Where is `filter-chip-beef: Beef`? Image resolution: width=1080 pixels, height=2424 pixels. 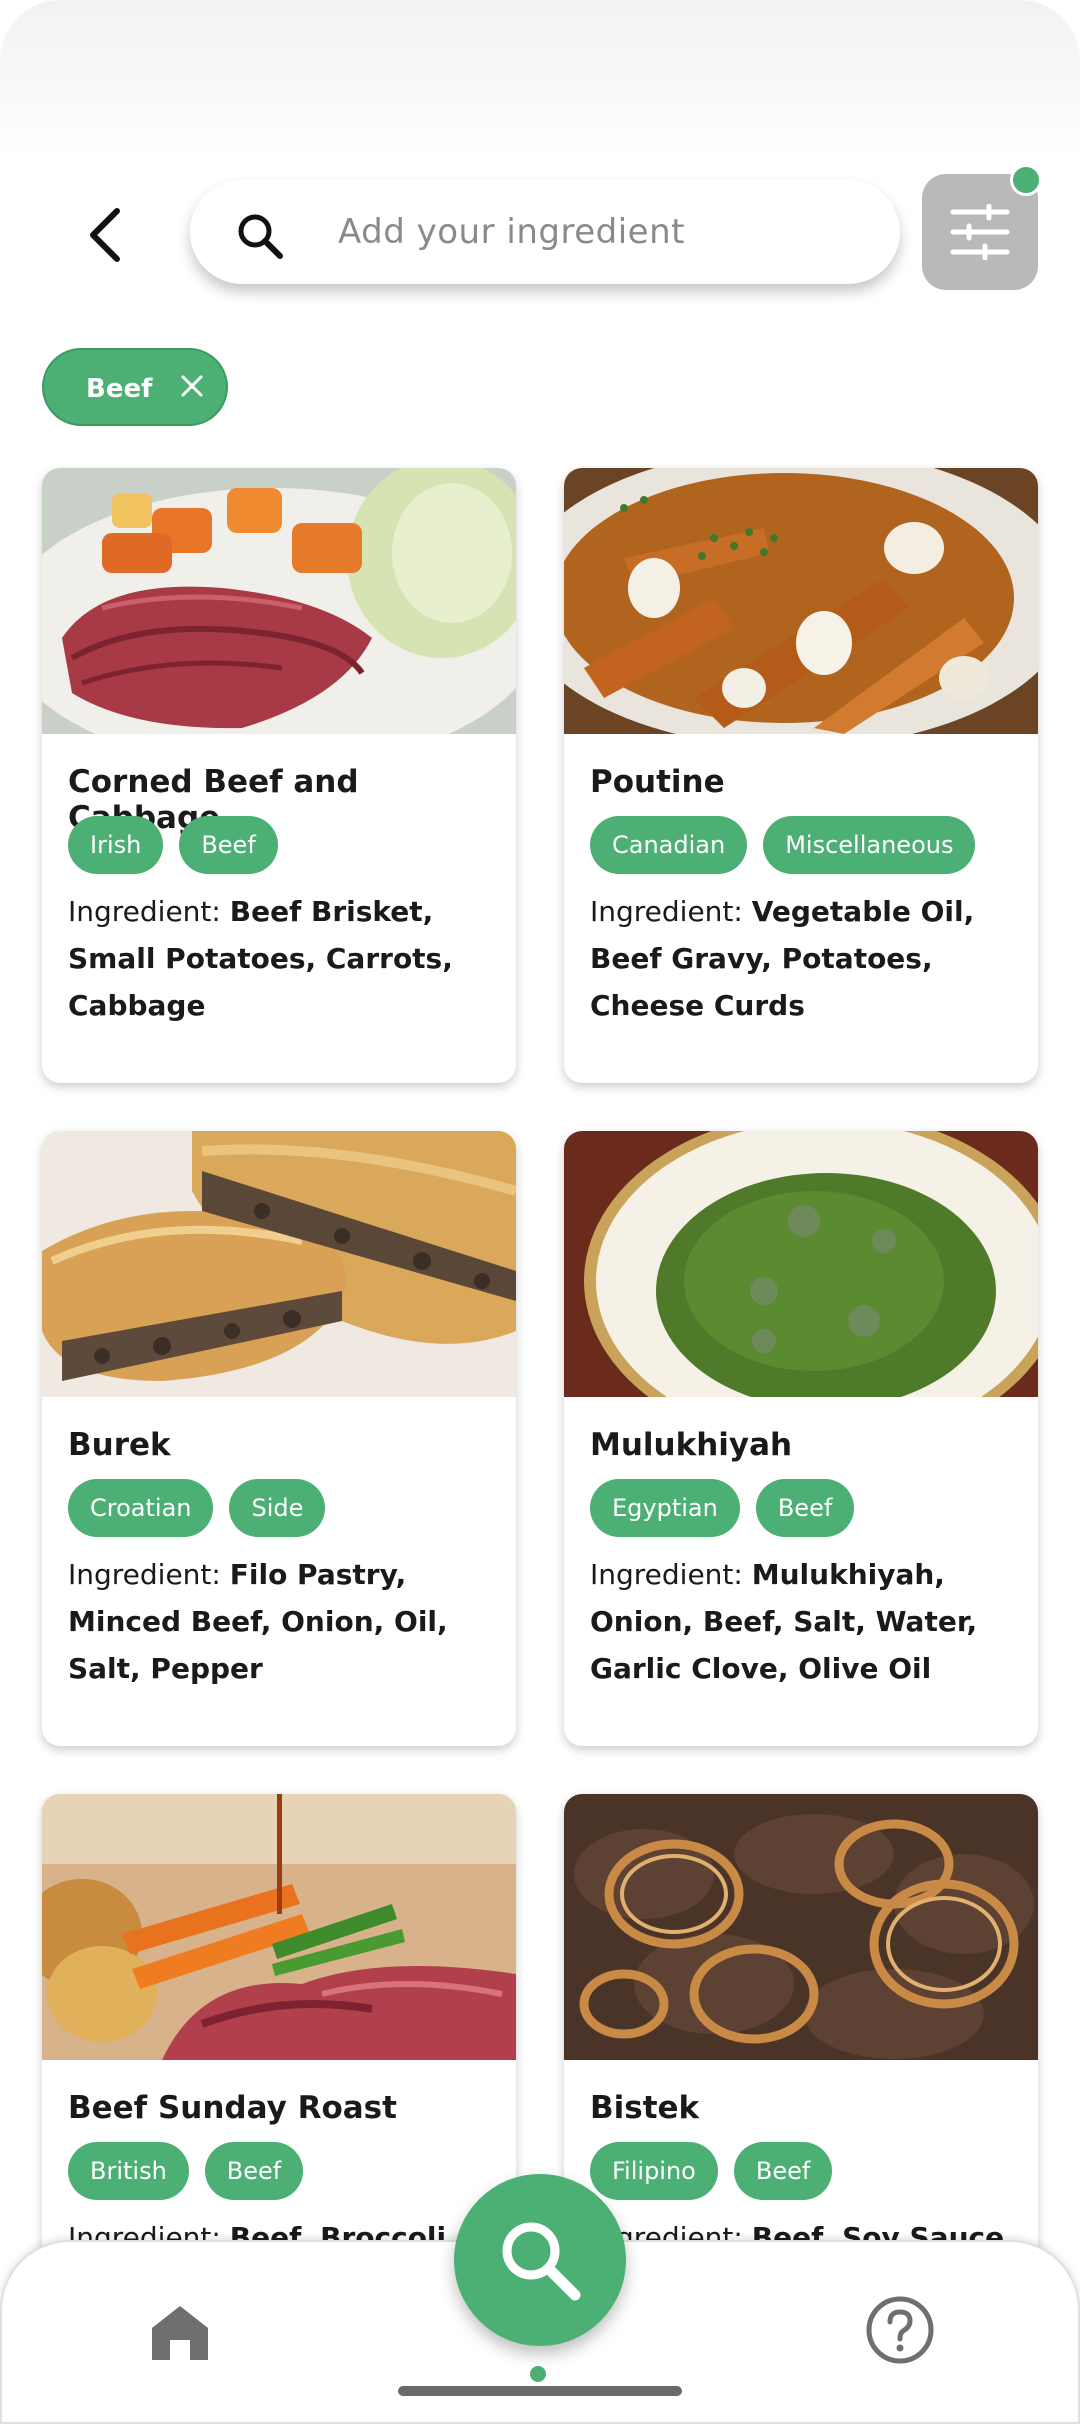
filter-chip-beef: Beef is located at coordinates (135, 387).